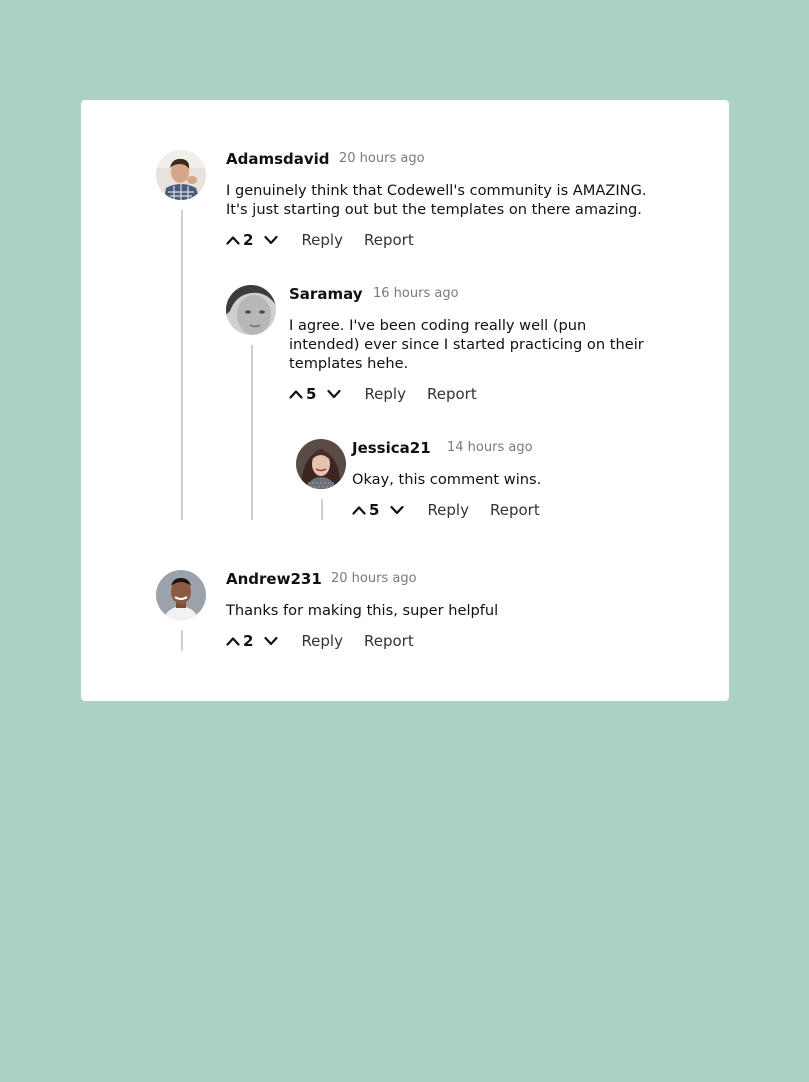 The height and width of the screenshot is (1082, 809). What do you see at coordinates (322, 509) in the screenshot?
I see `thread-line-jessica21` at bounding box center [322, 509].